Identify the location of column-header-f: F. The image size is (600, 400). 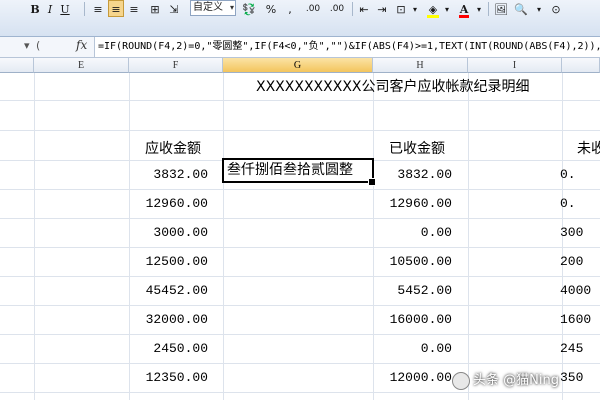
(176, 65).